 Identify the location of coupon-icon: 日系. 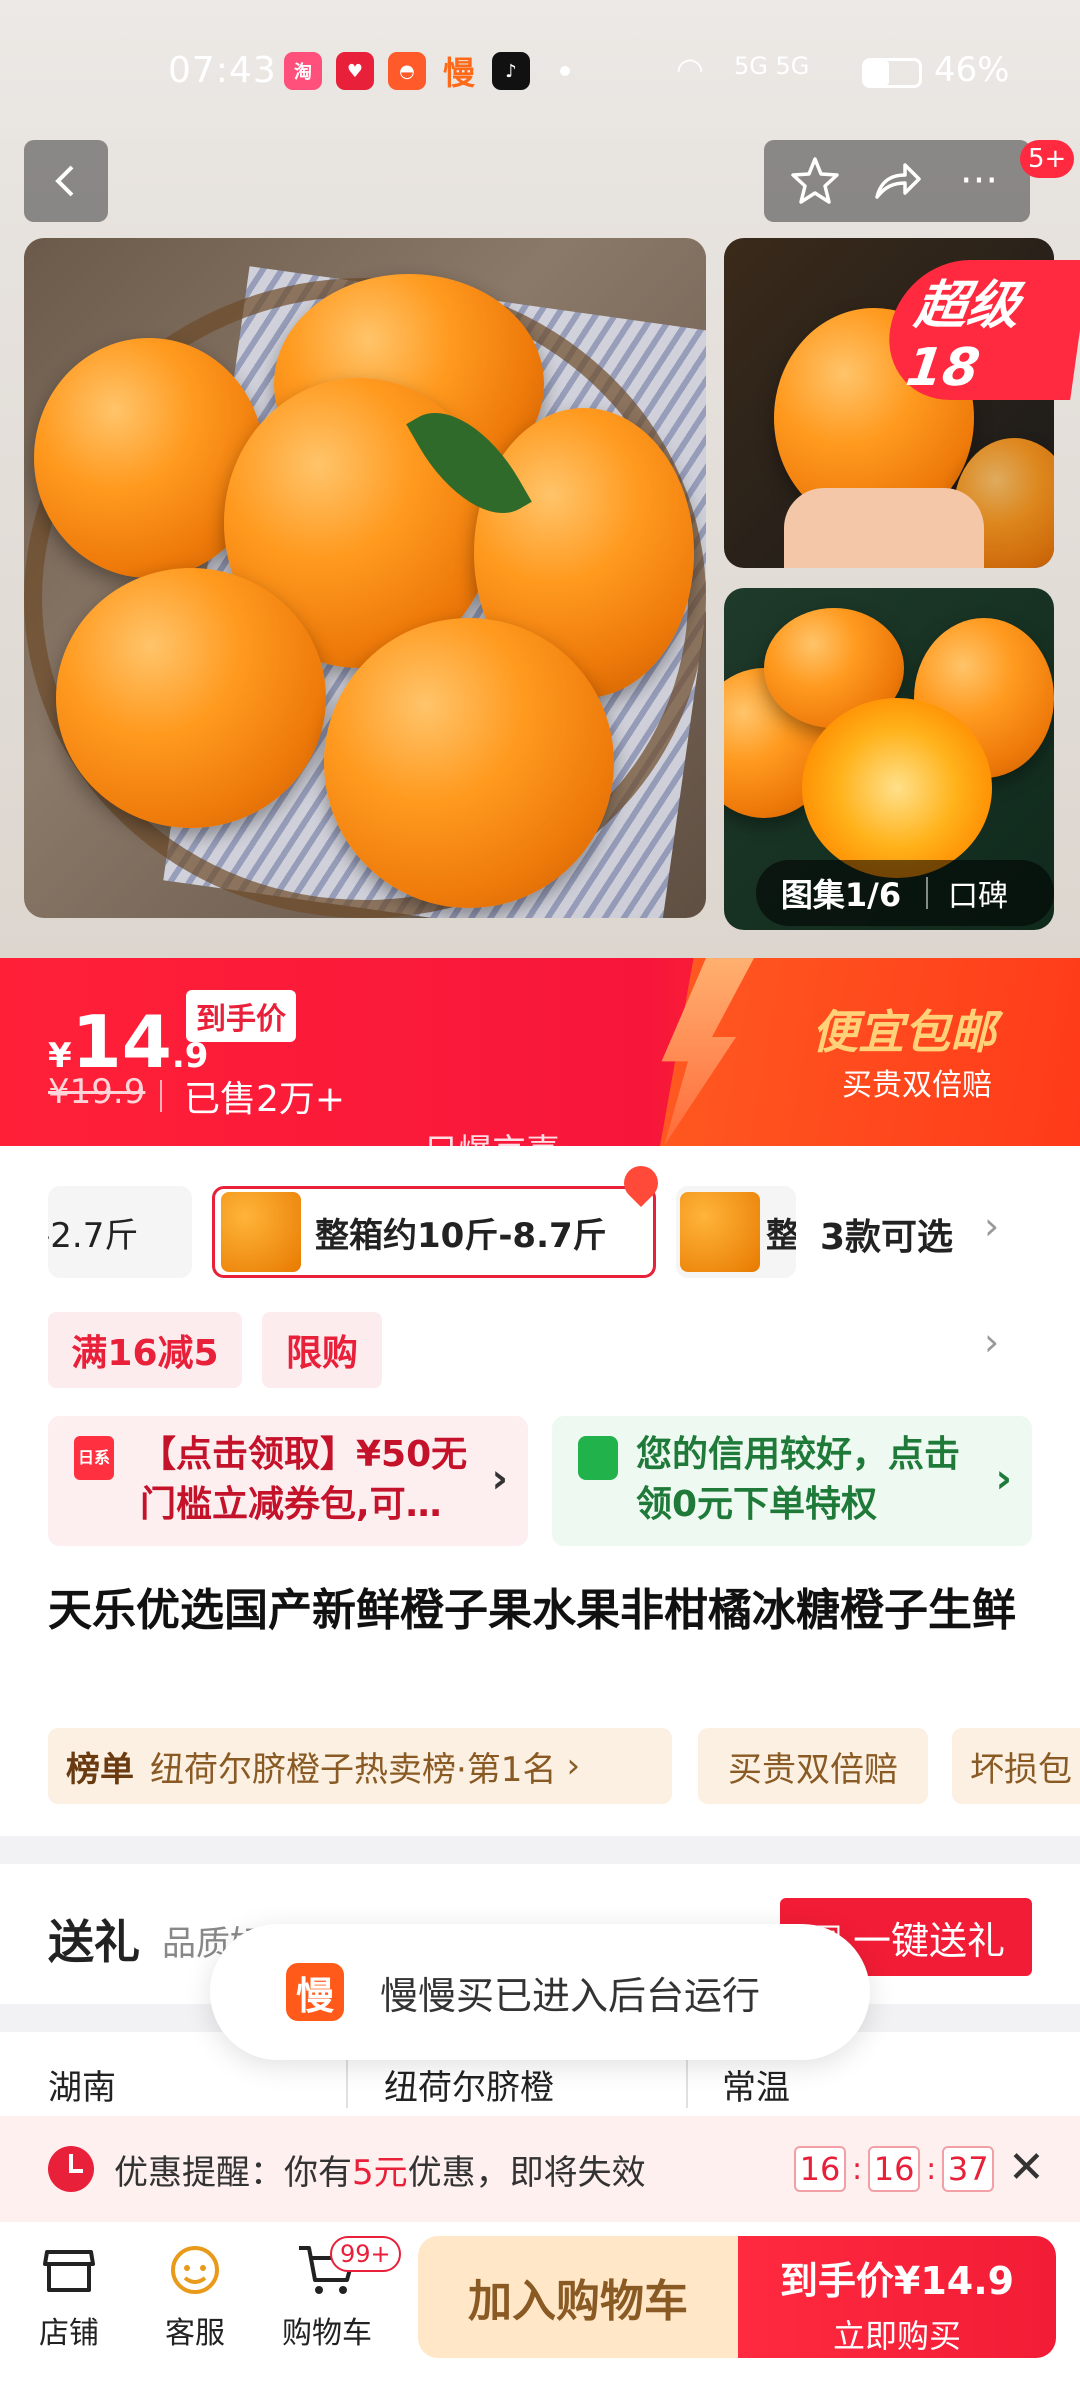
(94, 1458).